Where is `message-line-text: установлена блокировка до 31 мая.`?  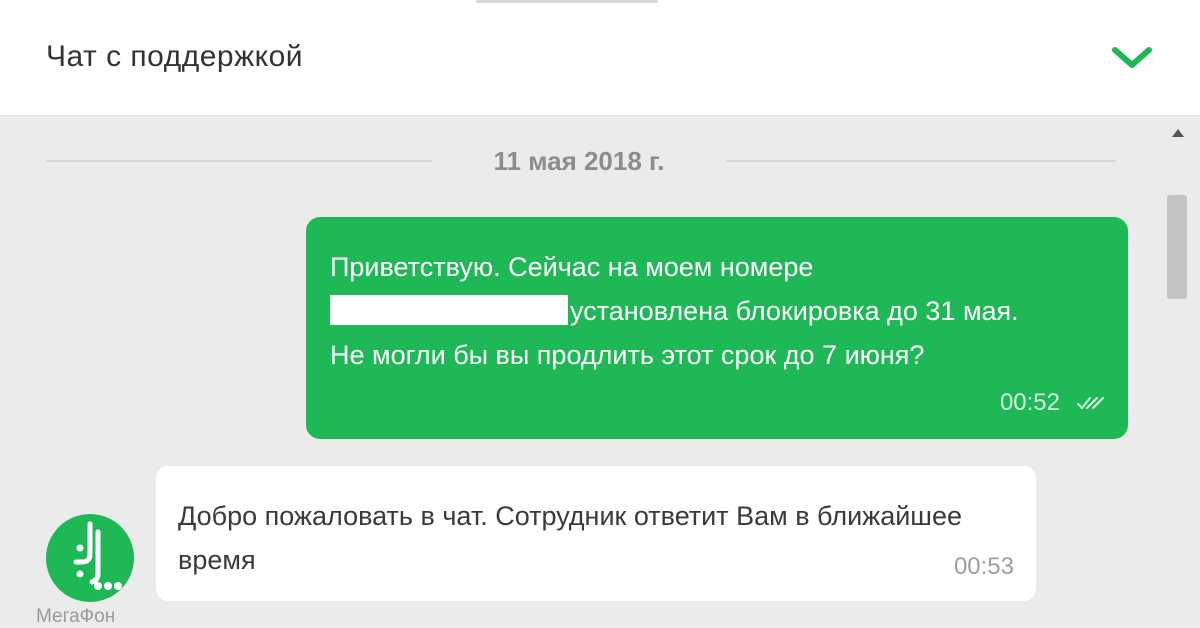 message-line-text: установлена блокировка до 31 мая. is located at coordinates (794, 311).